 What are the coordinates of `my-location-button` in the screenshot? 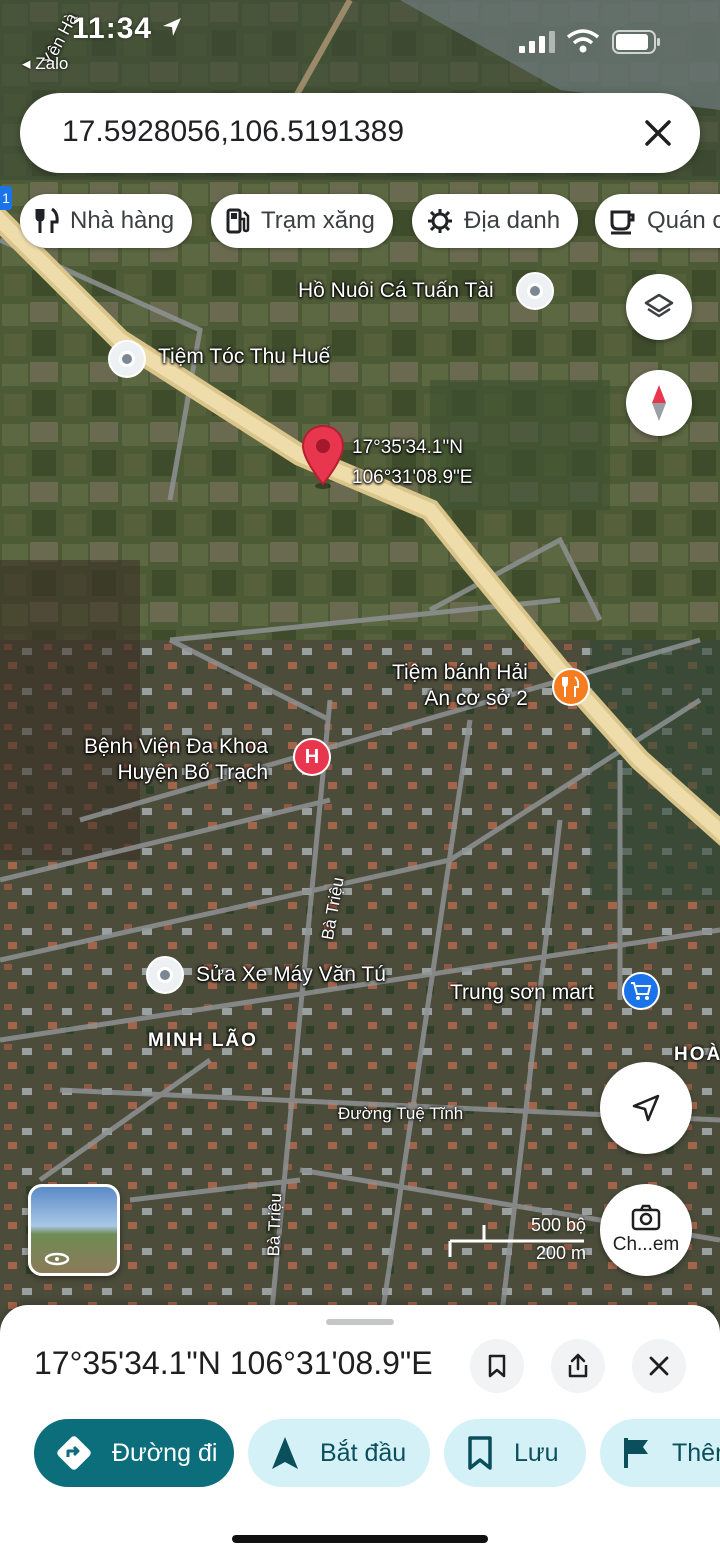 It's located at (646, 1108).